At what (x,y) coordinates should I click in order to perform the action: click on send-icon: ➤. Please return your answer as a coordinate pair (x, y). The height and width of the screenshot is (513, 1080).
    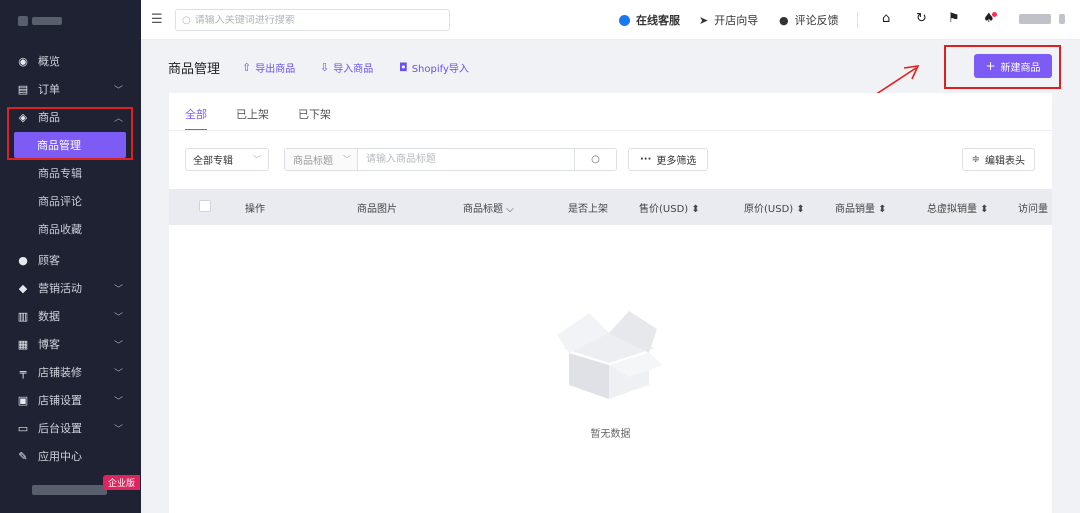
    Looking at the image, I should click on (704, 20).